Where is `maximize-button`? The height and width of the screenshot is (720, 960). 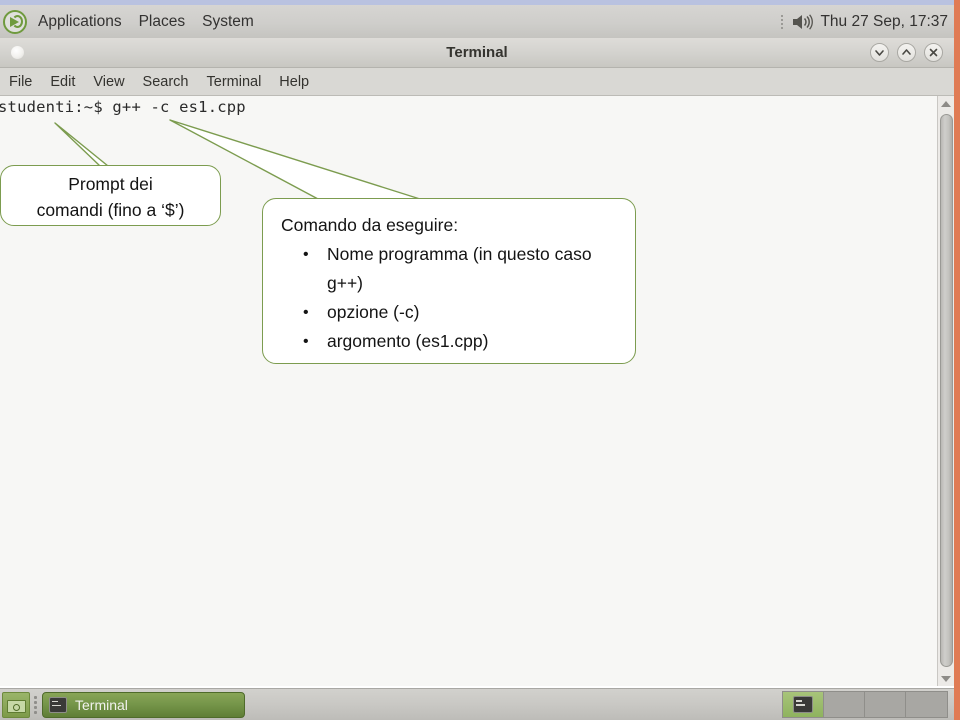
maximize-button is located at coordinates (906, 52).